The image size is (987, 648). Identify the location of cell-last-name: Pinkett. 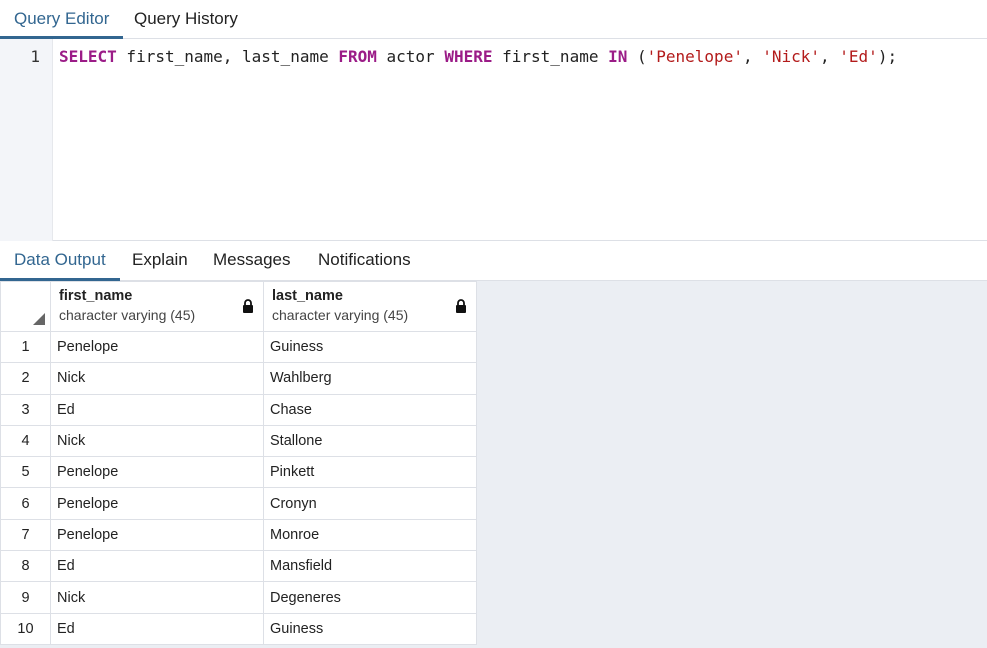
(370, 472).